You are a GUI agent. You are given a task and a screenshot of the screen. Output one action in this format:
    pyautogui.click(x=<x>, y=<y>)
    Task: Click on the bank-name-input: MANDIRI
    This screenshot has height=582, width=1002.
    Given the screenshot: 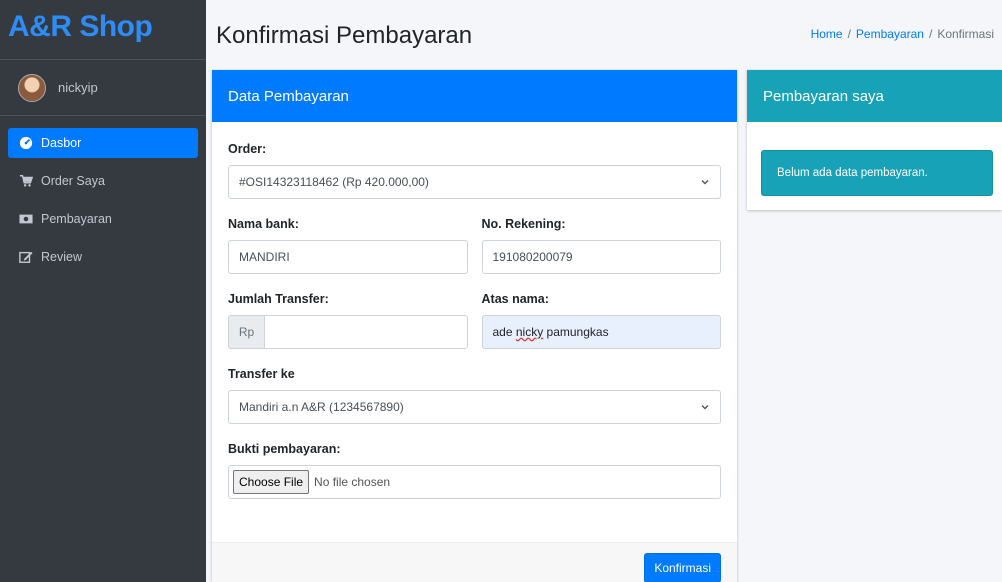 What is the action you would take?
    pyautogui.click(x=348, y=257)
    